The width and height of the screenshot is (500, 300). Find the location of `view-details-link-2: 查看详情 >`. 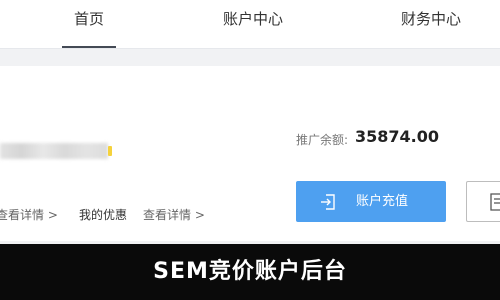

view-details-link-2: 查看详情 > is located at coordinates (174, 214).